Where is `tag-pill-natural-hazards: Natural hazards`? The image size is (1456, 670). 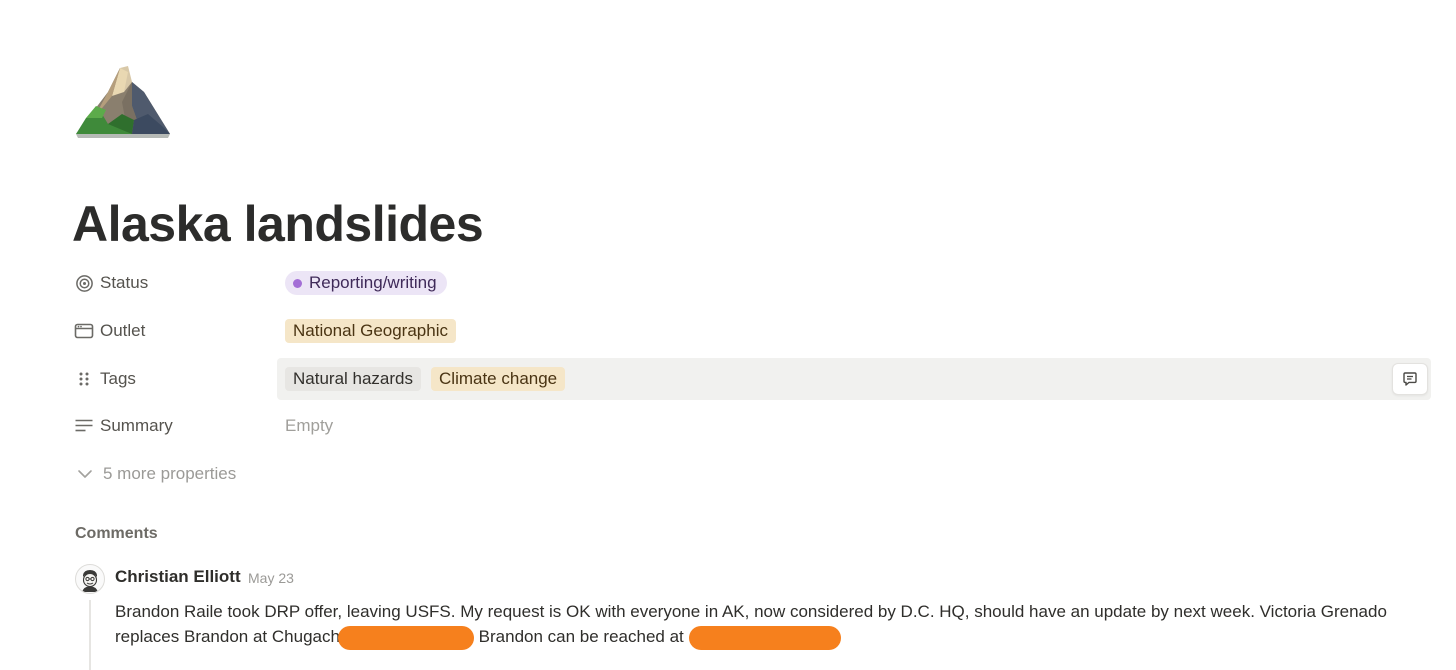 tag-pill-natural-hazards: Natural hazards is located at coordinates (353, 379).